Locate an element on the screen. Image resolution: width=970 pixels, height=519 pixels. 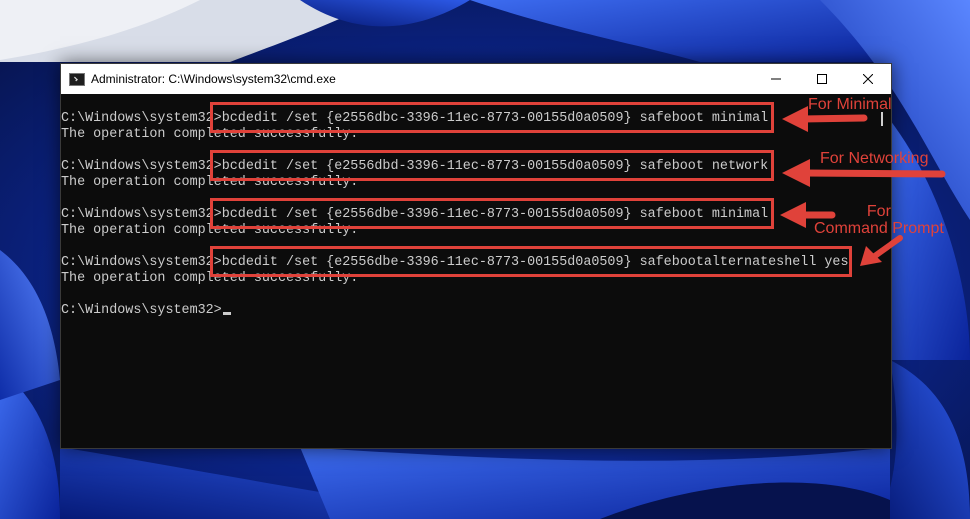
text-cursor is located at coordinates (226, 313).